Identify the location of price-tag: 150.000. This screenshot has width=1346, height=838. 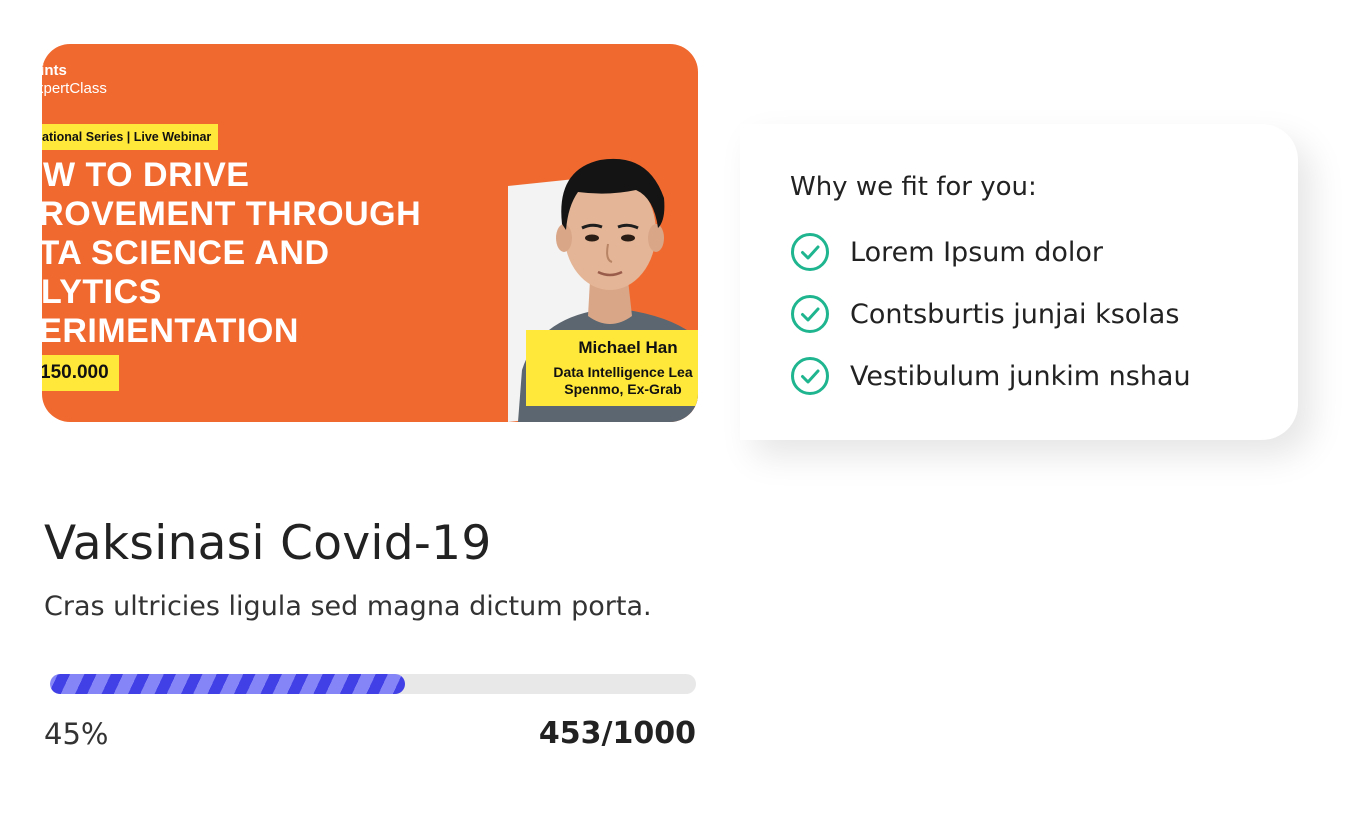
(80, 373).